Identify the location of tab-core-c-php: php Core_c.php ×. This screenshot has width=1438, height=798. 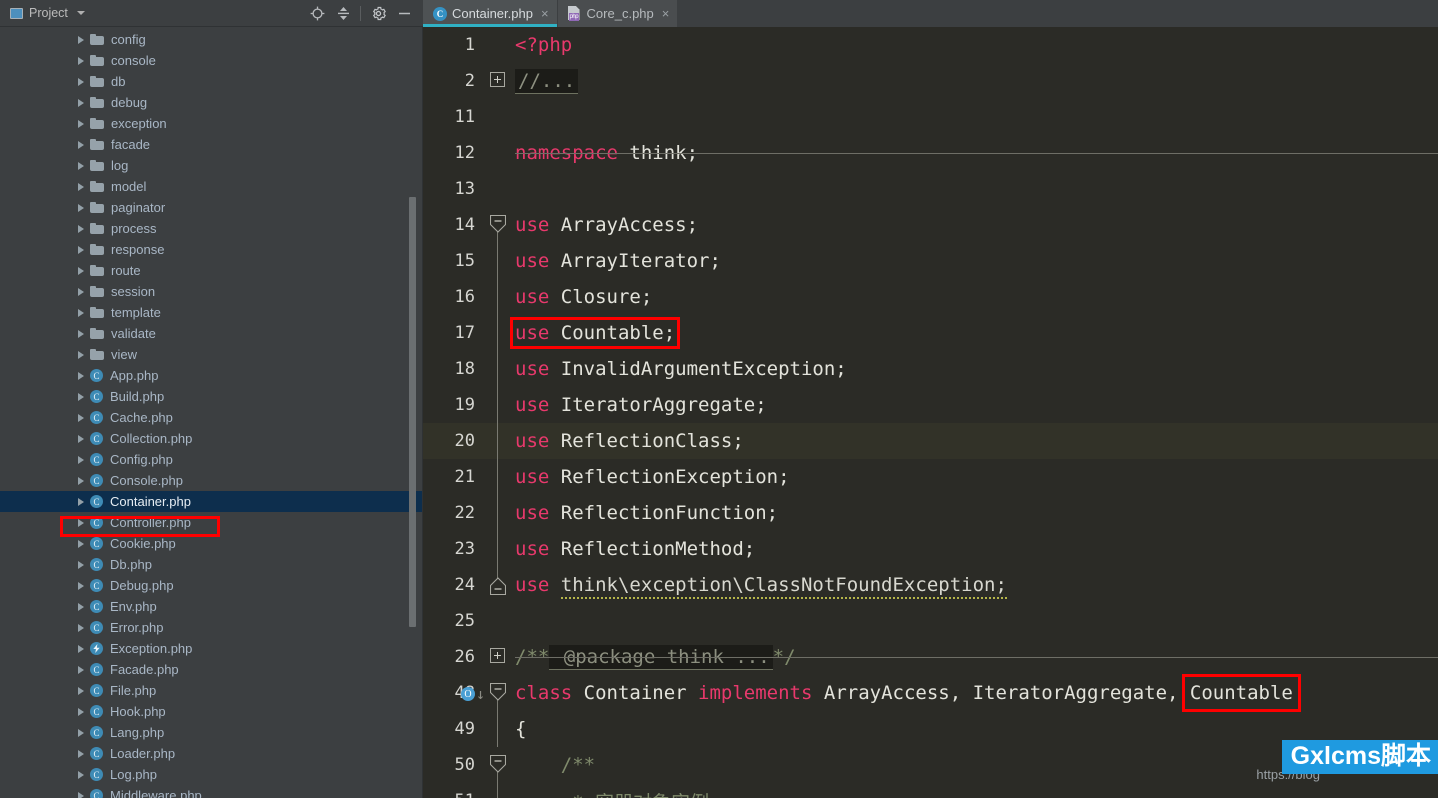
(617, 13).